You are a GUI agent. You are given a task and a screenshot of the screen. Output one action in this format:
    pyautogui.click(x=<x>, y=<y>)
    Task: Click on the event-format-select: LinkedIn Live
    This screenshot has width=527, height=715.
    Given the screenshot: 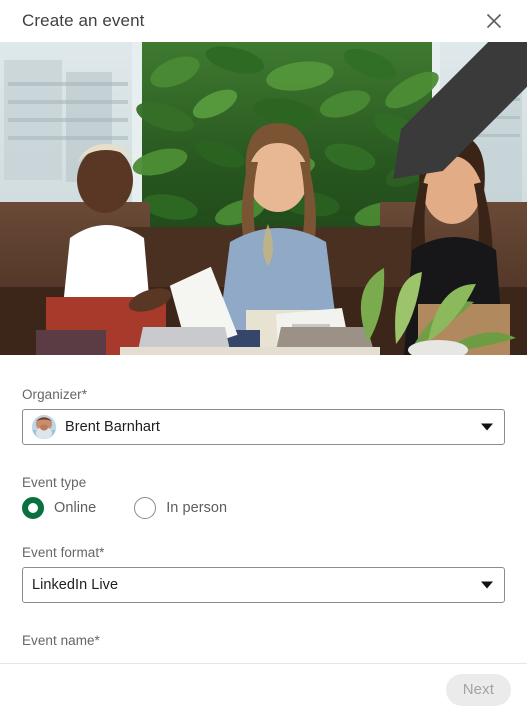 What is the action you would take?
    pyautogui.click(x=263, y=585)
    